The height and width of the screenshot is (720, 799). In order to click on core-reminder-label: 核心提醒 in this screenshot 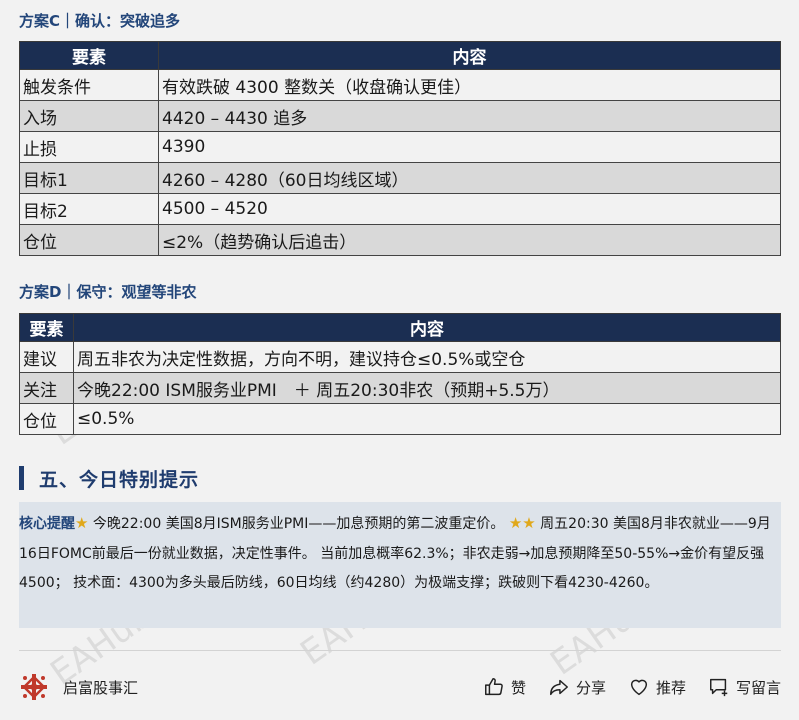, I will do `click(47, 524)`.